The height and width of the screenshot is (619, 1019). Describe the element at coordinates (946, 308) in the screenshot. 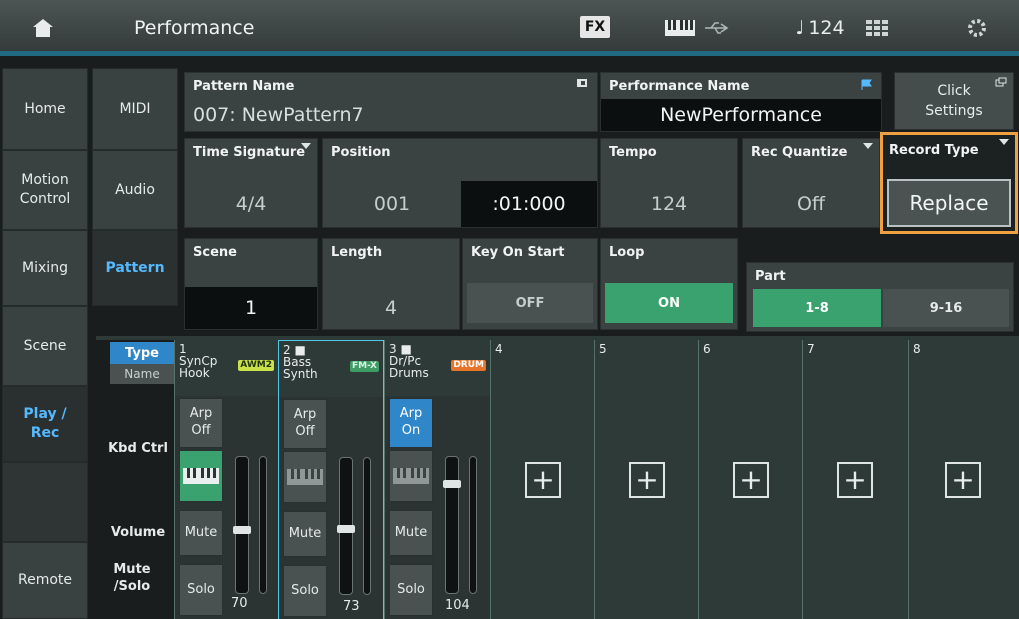

I see `part-tab-9-16: 9-16` at that location.